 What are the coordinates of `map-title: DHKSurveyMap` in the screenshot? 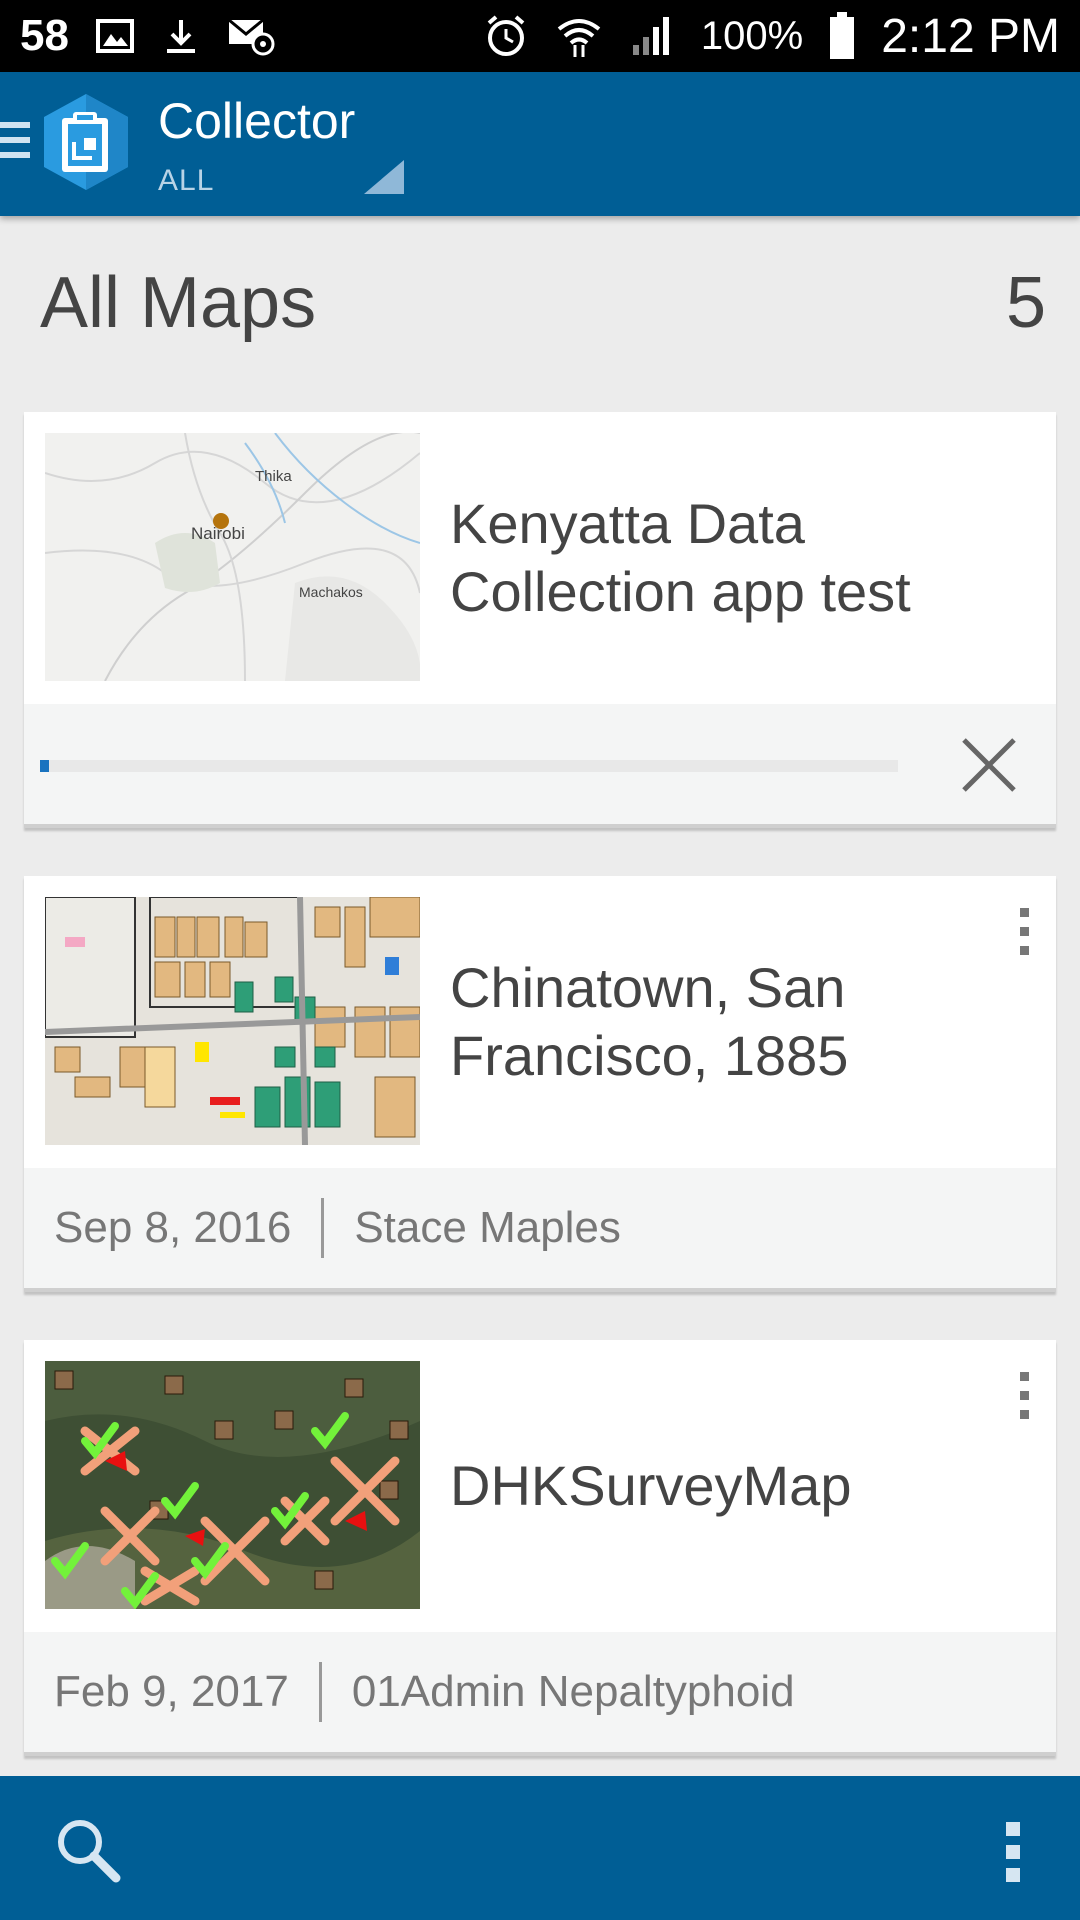 It's located at (710, 1486).